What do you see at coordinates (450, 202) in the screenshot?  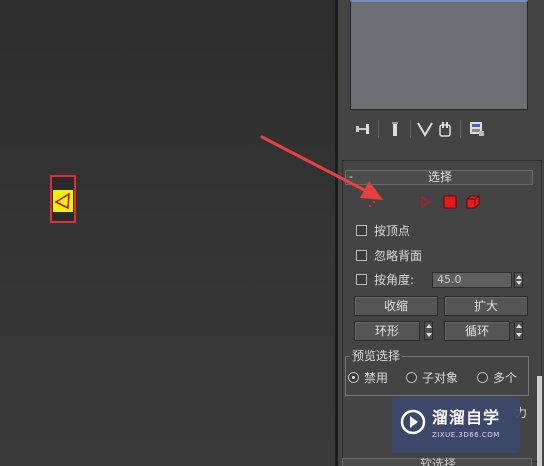 I see `polygon-icon` at bounding box center [450, 202].